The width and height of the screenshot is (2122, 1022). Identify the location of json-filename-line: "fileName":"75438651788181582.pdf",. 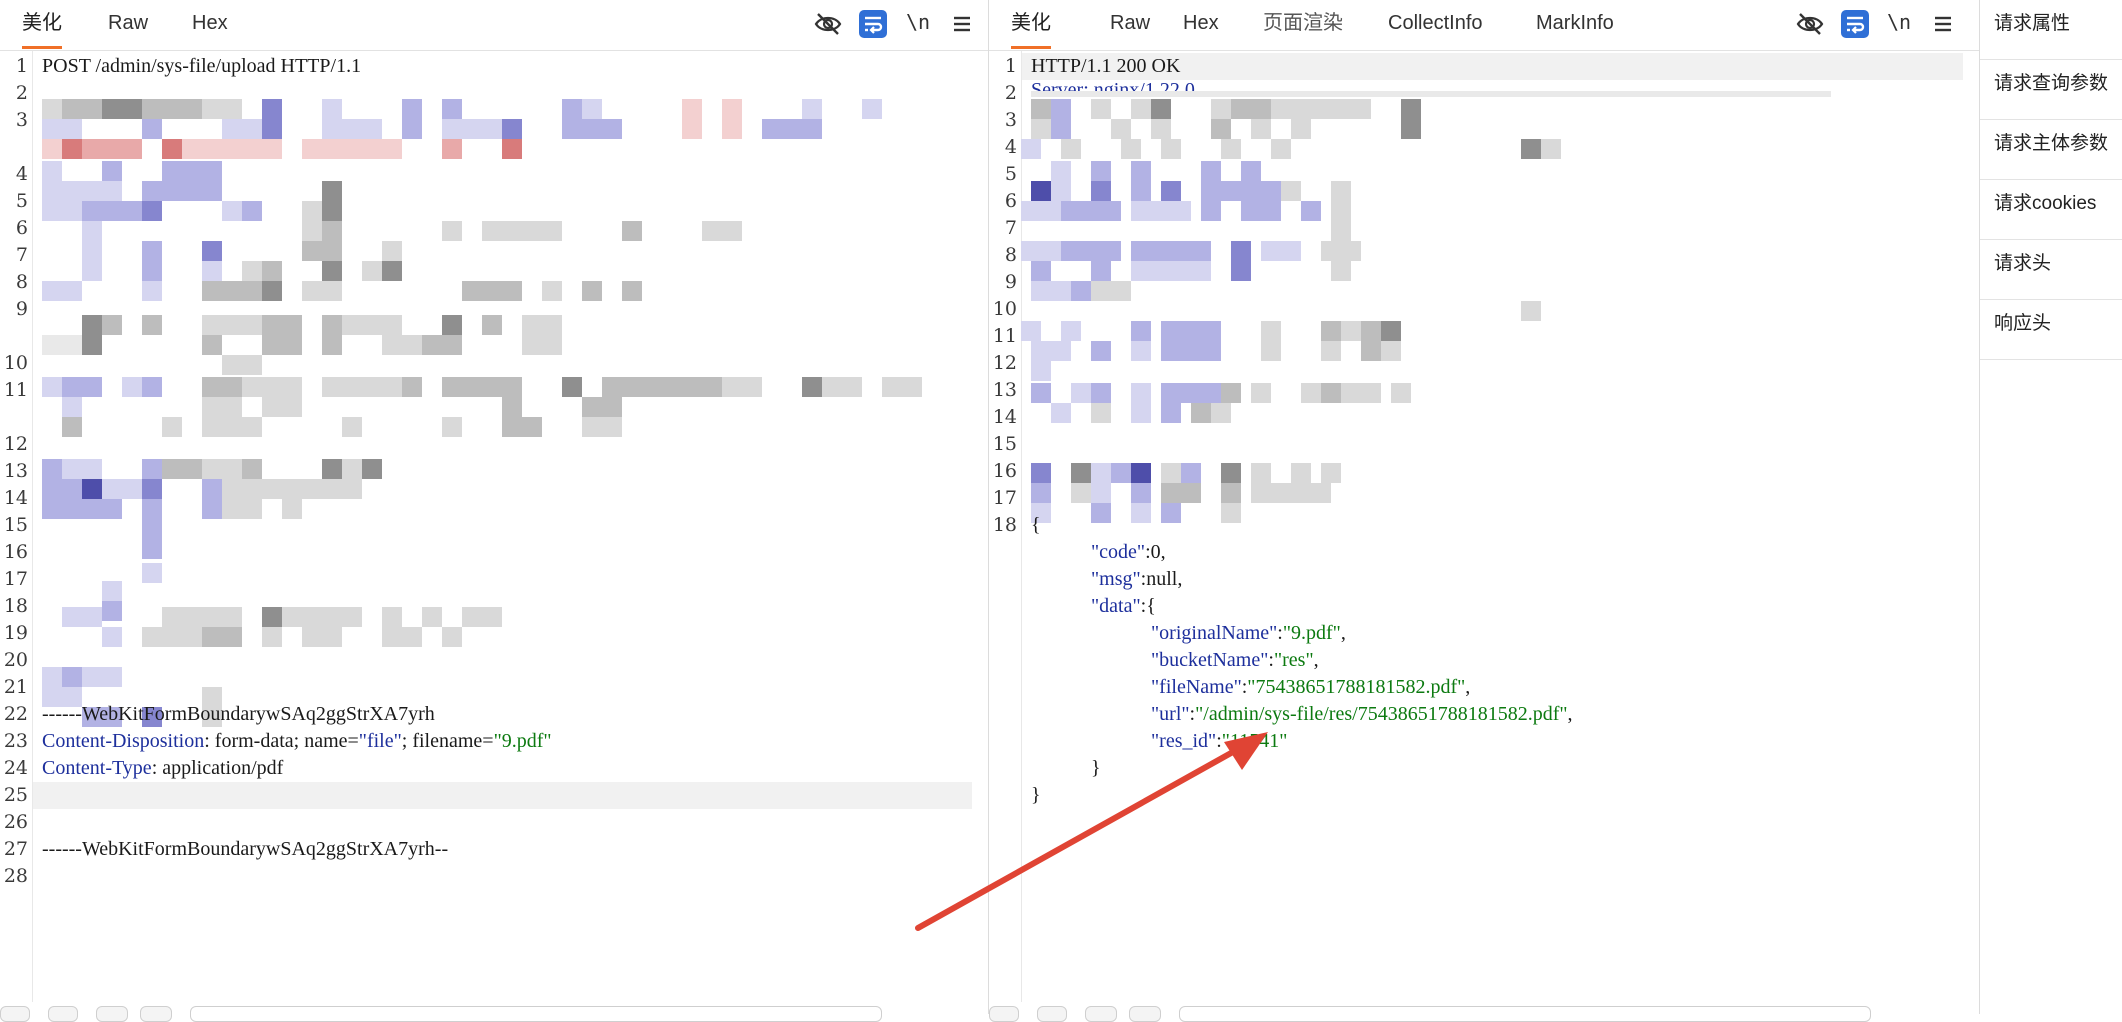
(1310, 687).